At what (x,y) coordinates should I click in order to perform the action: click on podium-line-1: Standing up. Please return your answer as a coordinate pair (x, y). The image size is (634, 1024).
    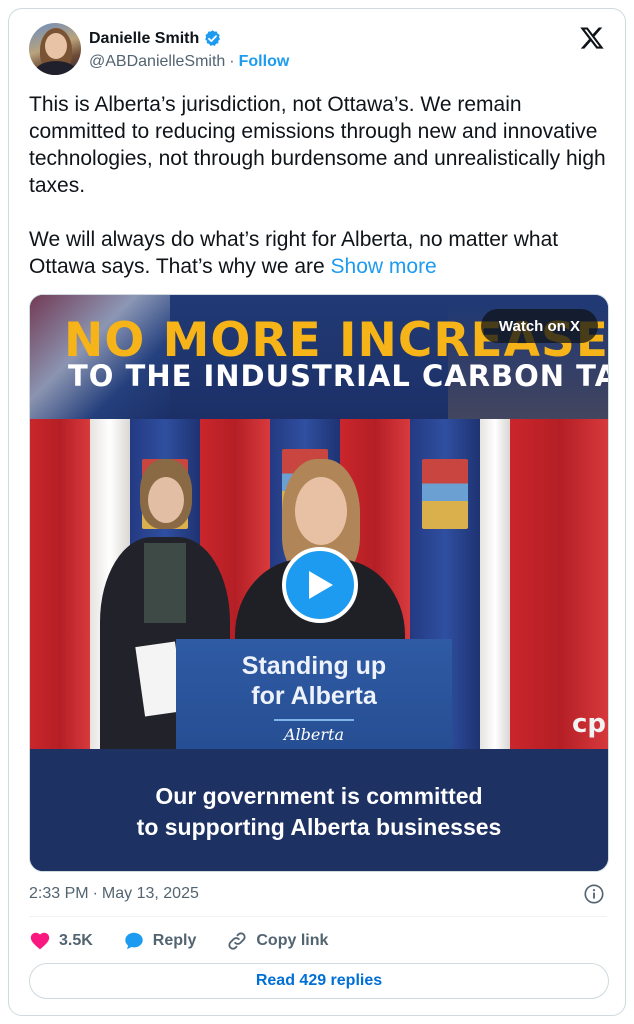
    Looking at the image, I should click on (314, 666).